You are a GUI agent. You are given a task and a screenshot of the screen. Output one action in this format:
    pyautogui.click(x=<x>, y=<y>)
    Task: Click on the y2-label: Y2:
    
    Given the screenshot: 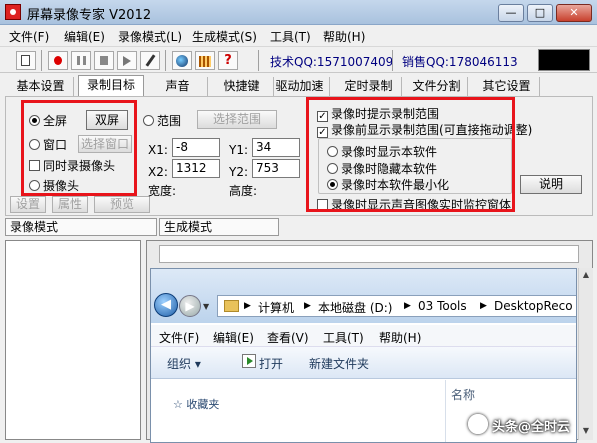 What is the action you would take?
    pyautogui.click(x=239, y=172)
    